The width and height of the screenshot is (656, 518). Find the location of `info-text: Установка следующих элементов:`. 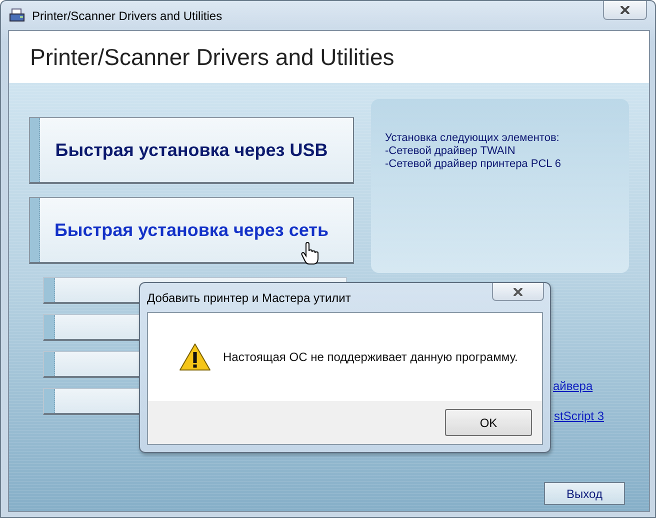

info-text: Установка следующих элементов: is located at coordinates (472, 138).